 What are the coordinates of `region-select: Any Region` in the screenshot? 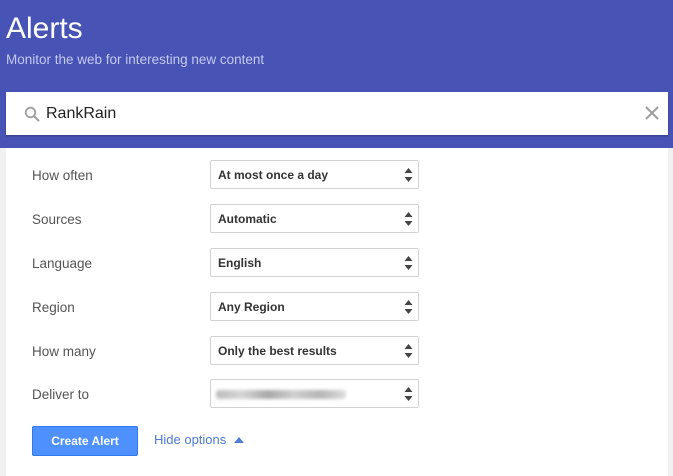 It's located at (314, 306).